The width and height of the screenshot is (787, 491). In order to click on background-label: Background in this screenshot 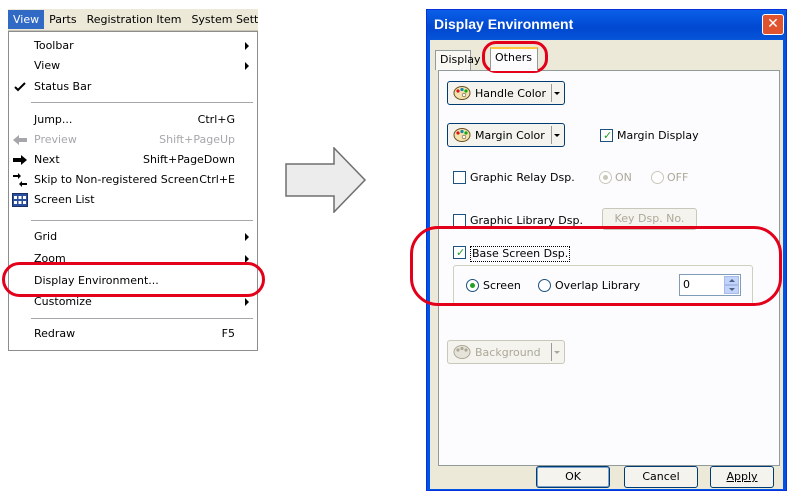, I will do `click(508, 352)`.